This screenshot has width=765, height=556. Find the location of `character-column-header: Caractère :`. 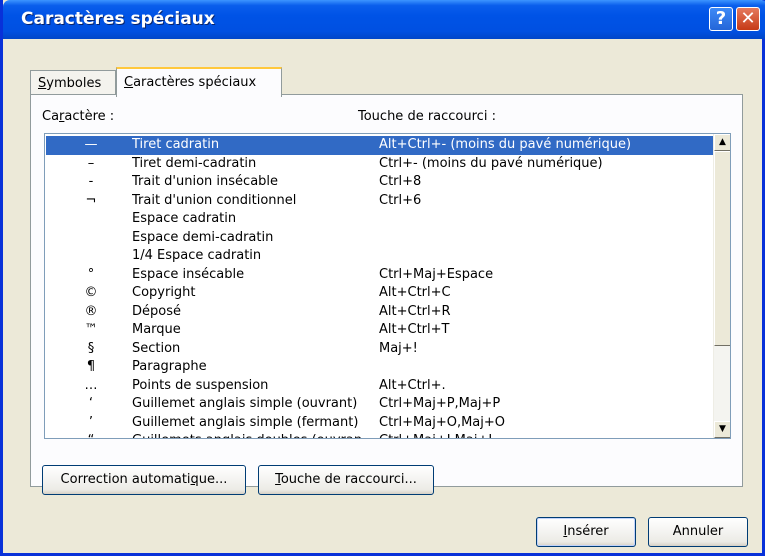

character-column-header: Caractère : is located at coordinates (78, 116).